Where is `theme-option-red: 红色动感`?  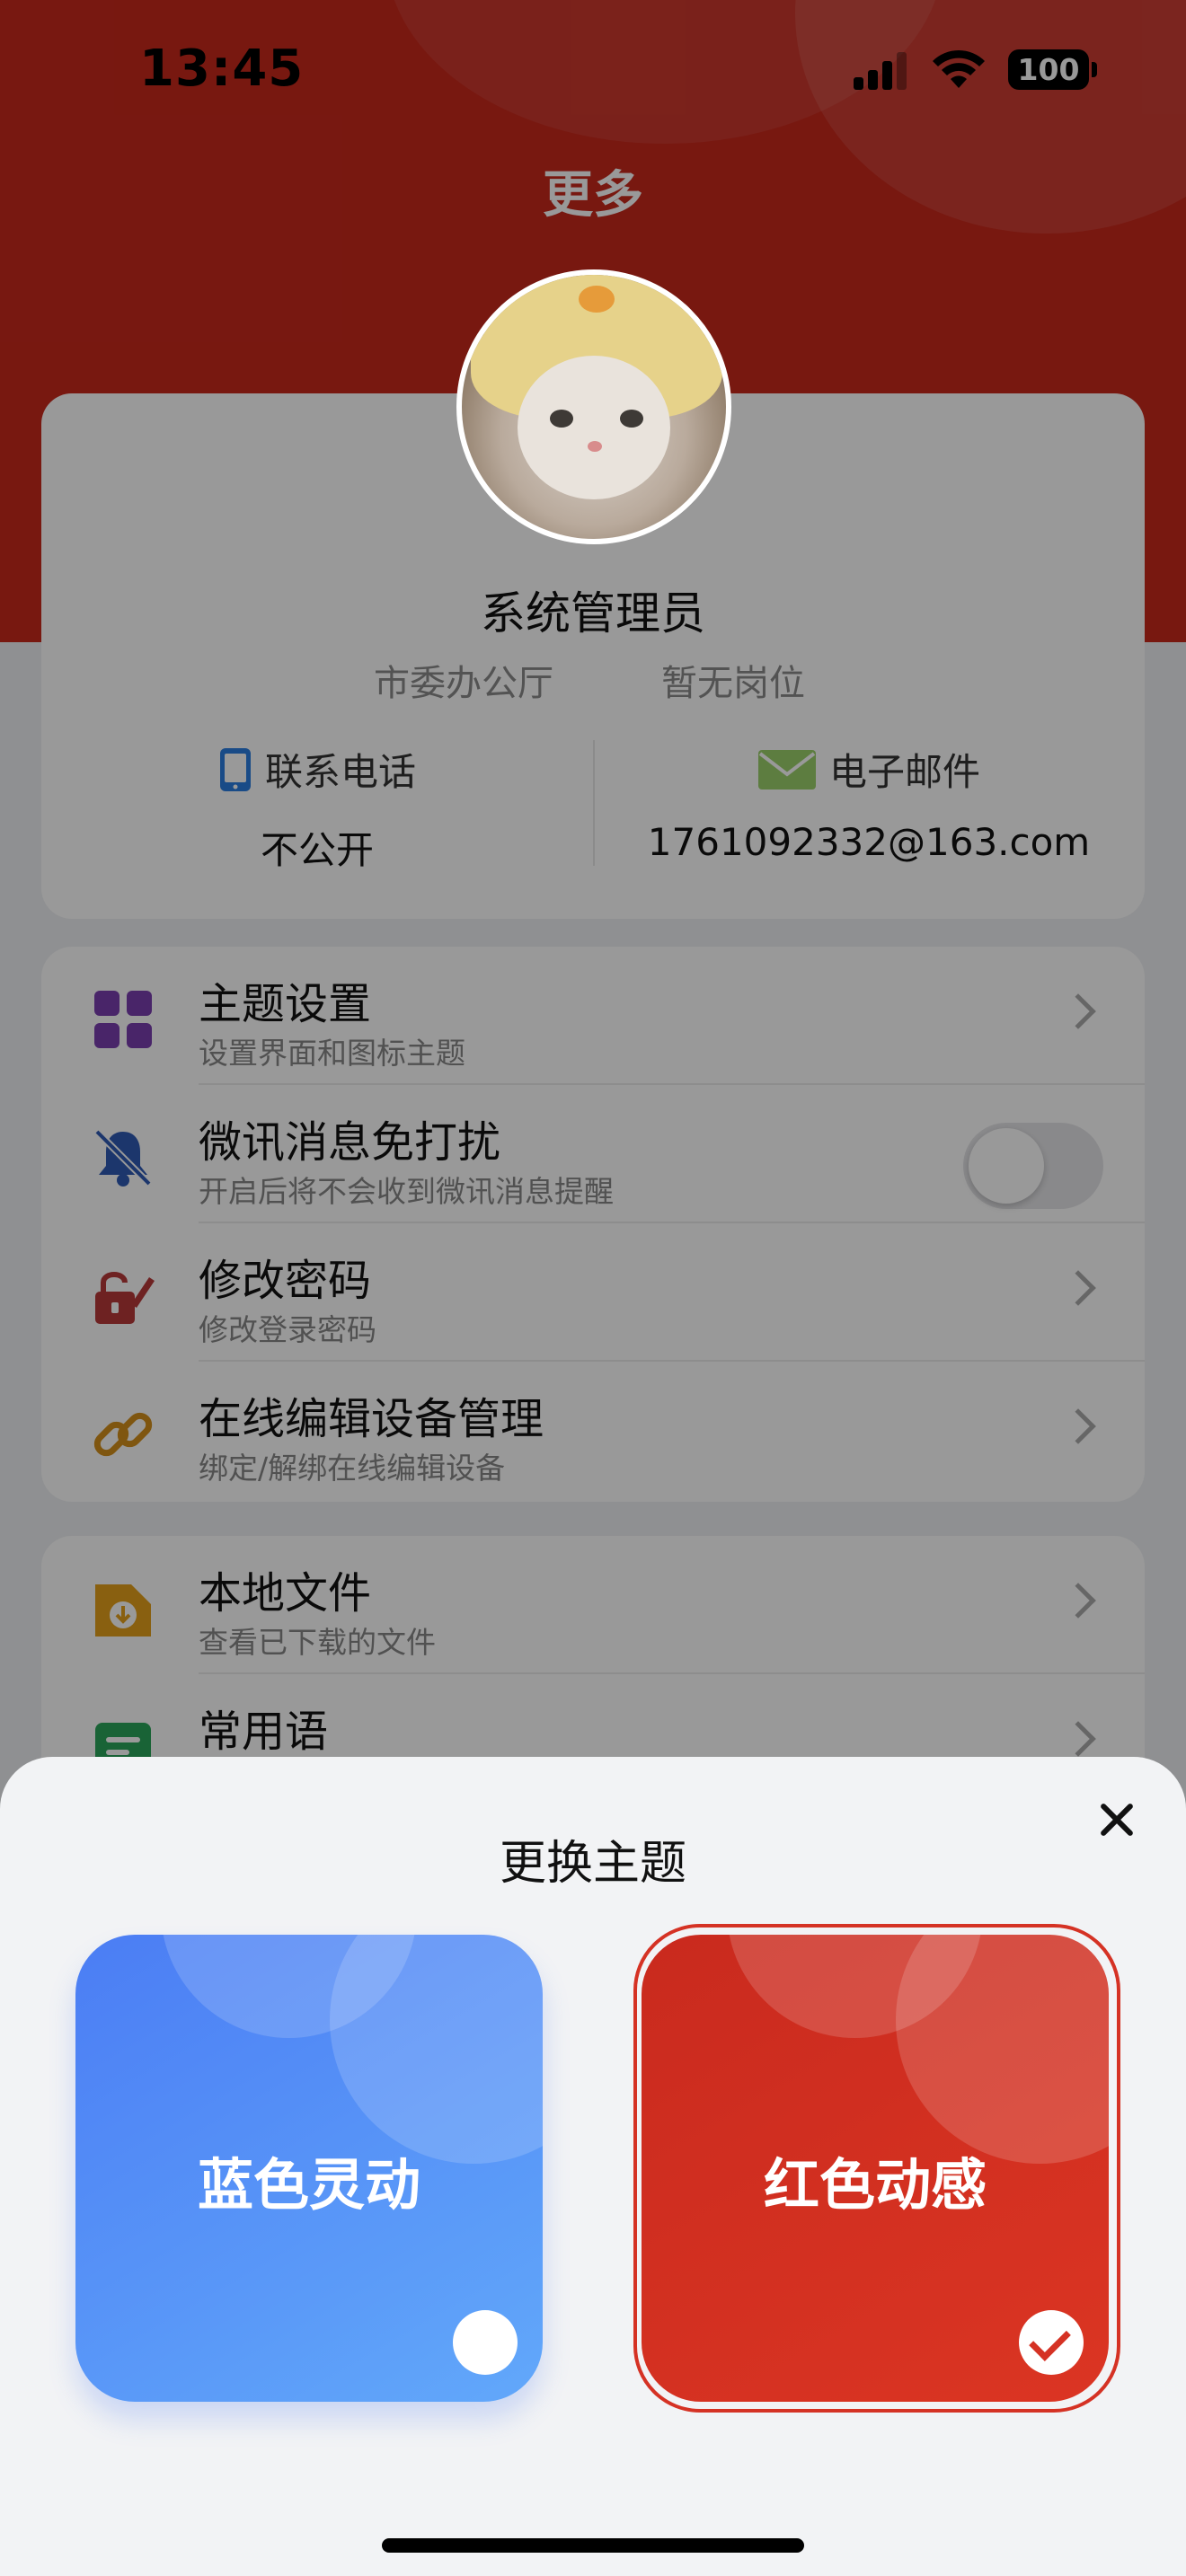
theme-option-red: 红色动感 is located at coordinates (875, 2168).